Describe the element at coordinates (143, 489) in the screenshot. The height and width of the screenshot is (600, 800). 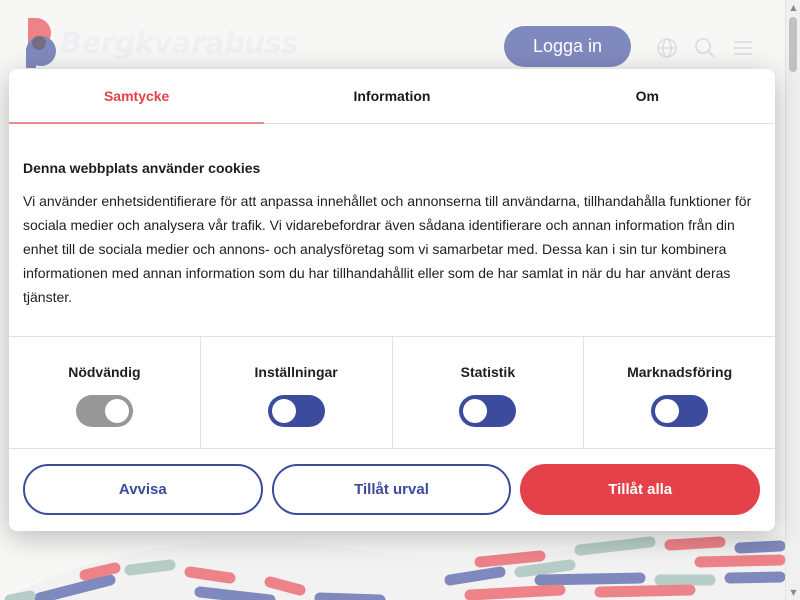
I see `reject-button: Avvisa` at that location.